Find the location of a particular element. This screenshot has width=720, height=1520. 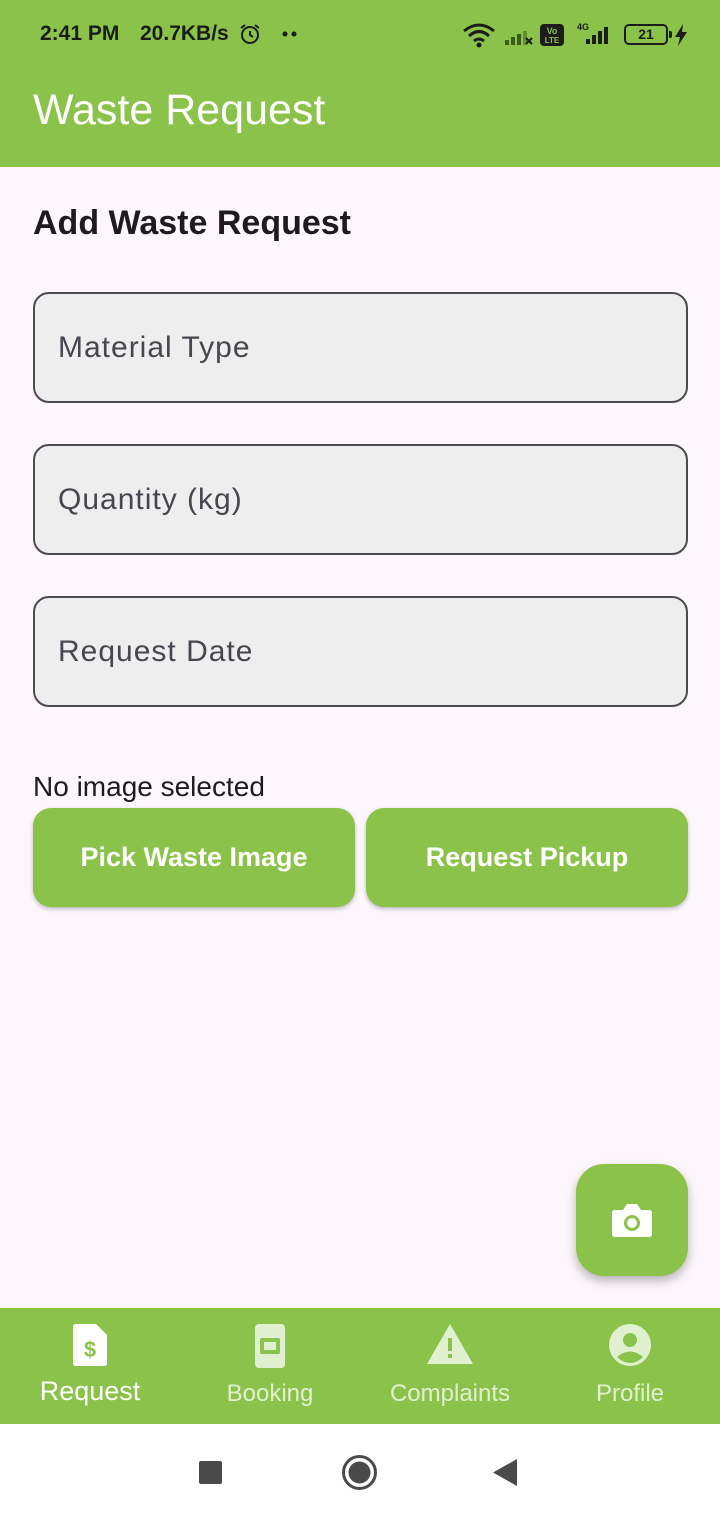

status-time: 2:41 PM is located at coordinates (80, 33).